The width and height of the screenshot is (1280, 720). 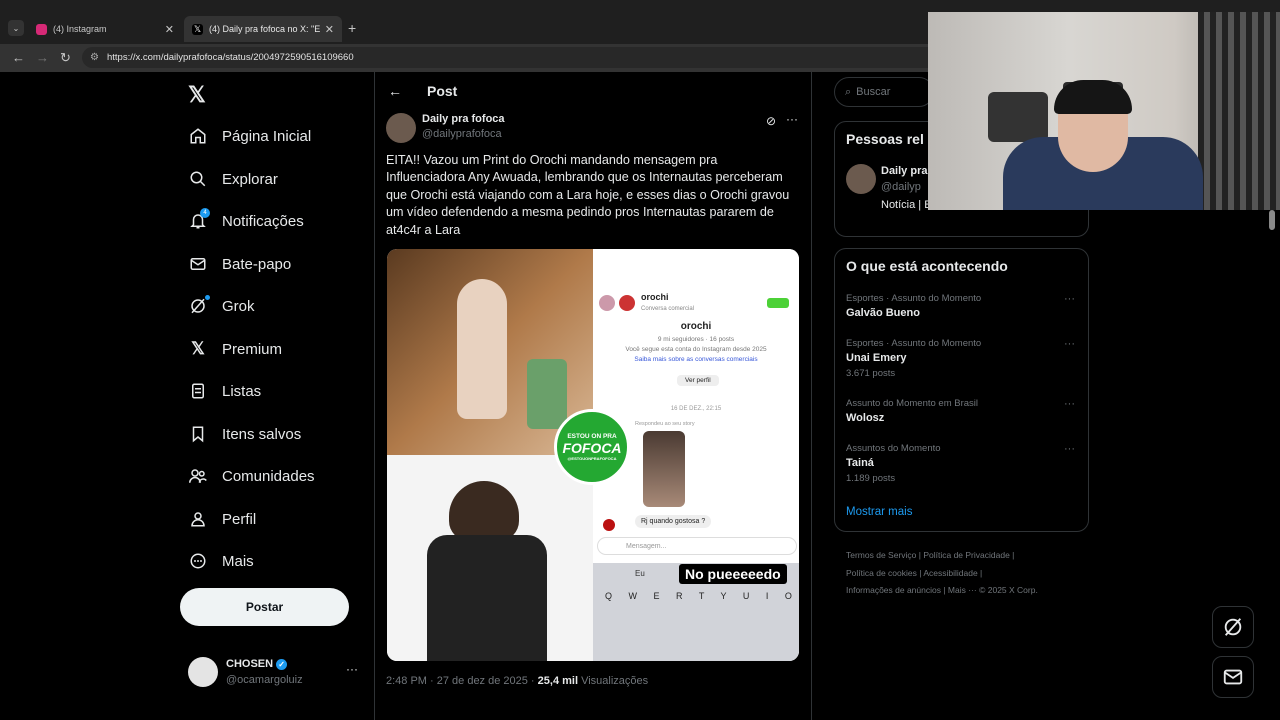 I want to click on grok-new-dot, so click(x=207, y=297).